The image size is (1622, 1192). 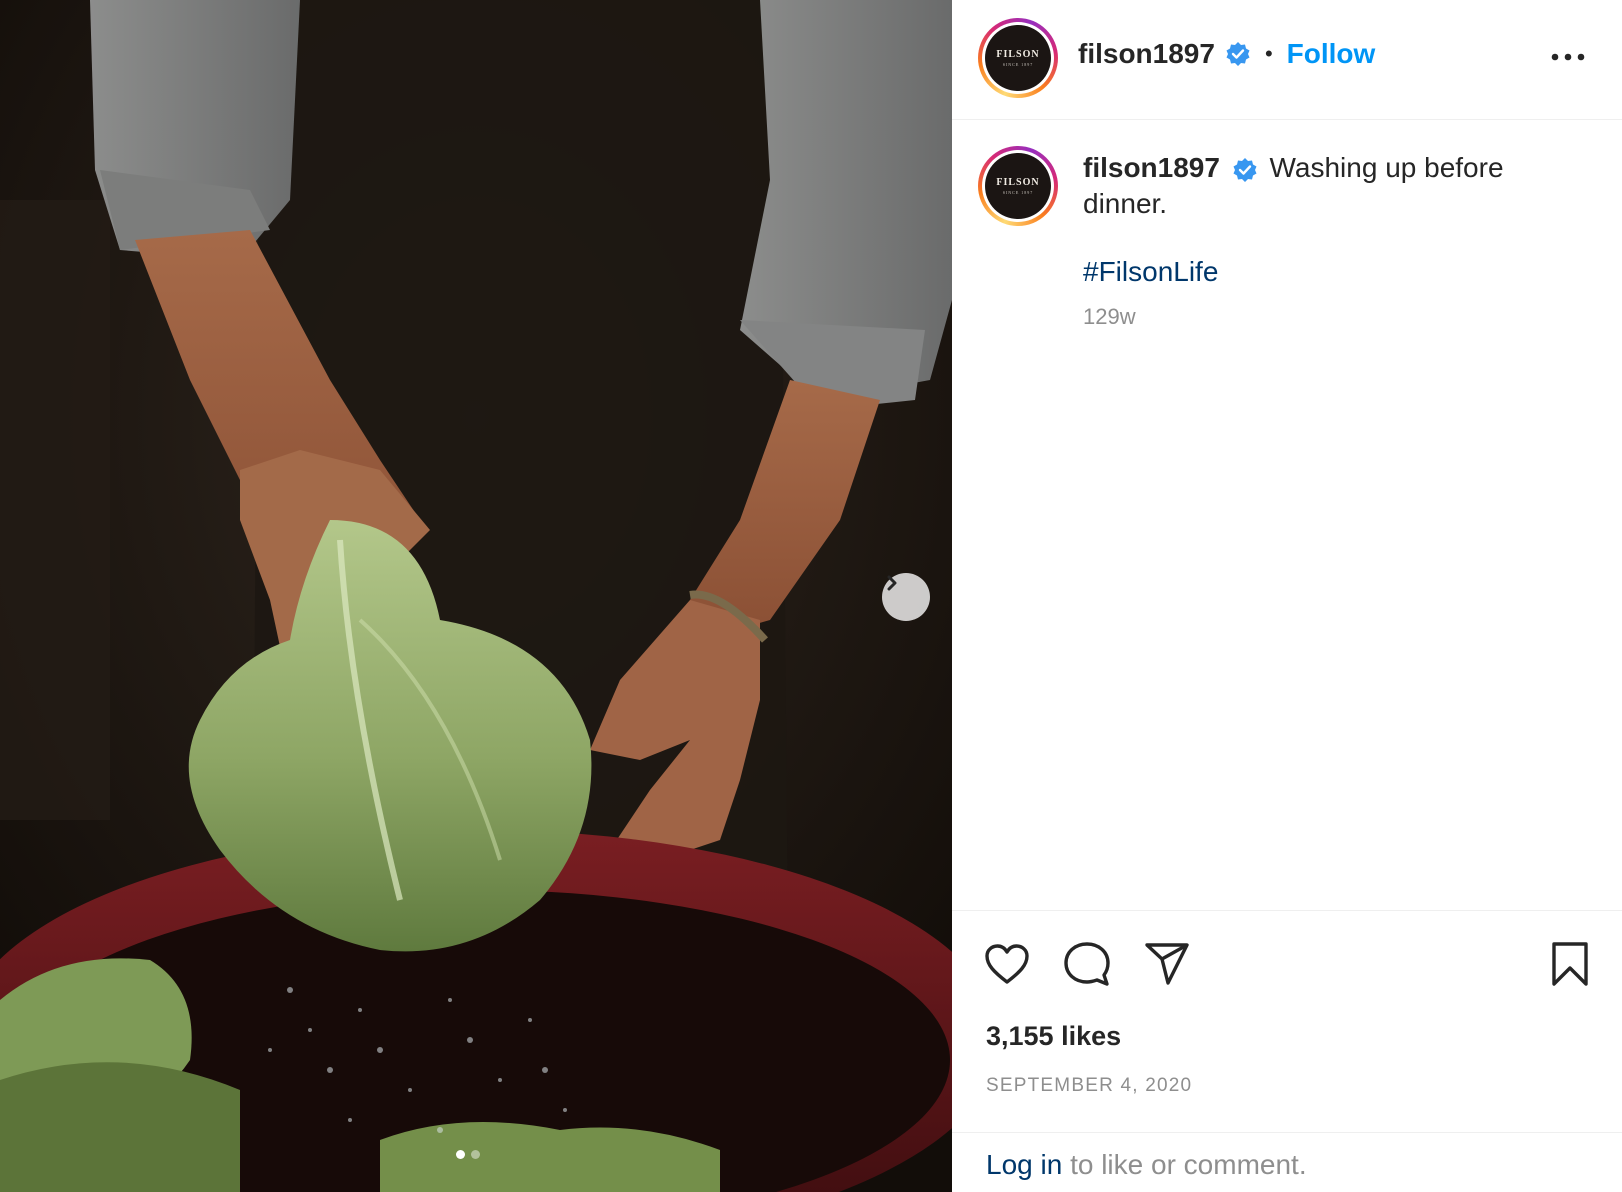 What do you see at coordinates (1331, 54) in the screenshot?
I see `follow-button: Follow` at bounding box center [1331, 54].